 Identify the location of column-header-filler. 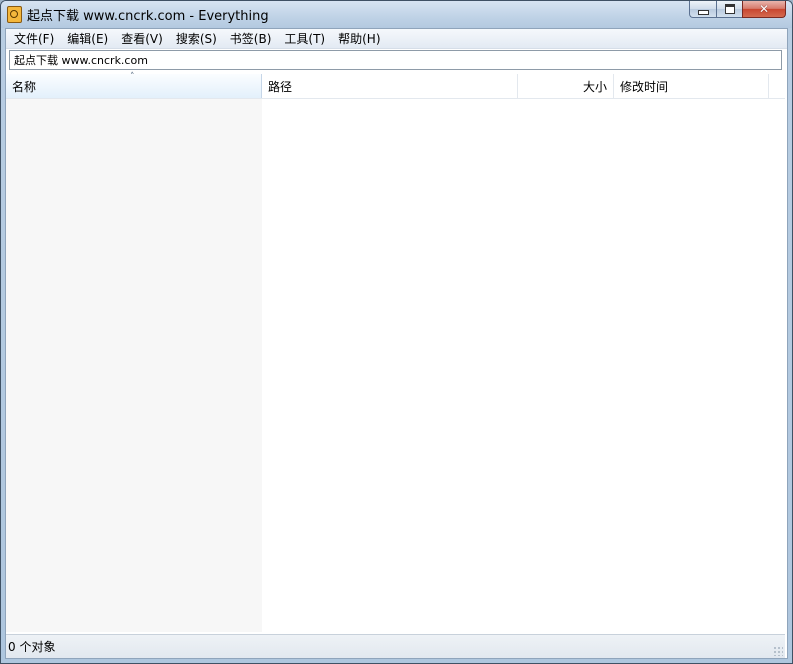
(777, 86).